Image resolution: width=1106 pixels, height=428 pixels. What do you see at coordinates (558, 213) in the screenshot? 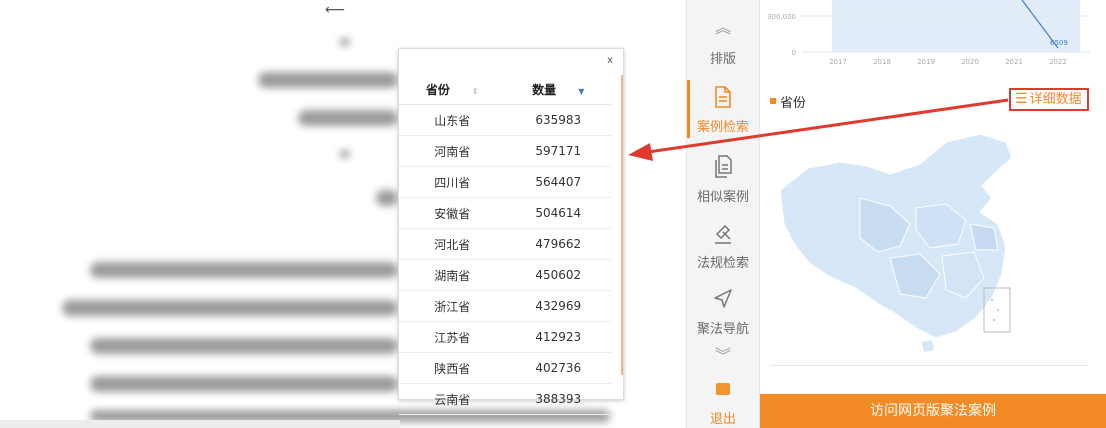
I see `count-cell: 504614` at bounding box center [558, 213].